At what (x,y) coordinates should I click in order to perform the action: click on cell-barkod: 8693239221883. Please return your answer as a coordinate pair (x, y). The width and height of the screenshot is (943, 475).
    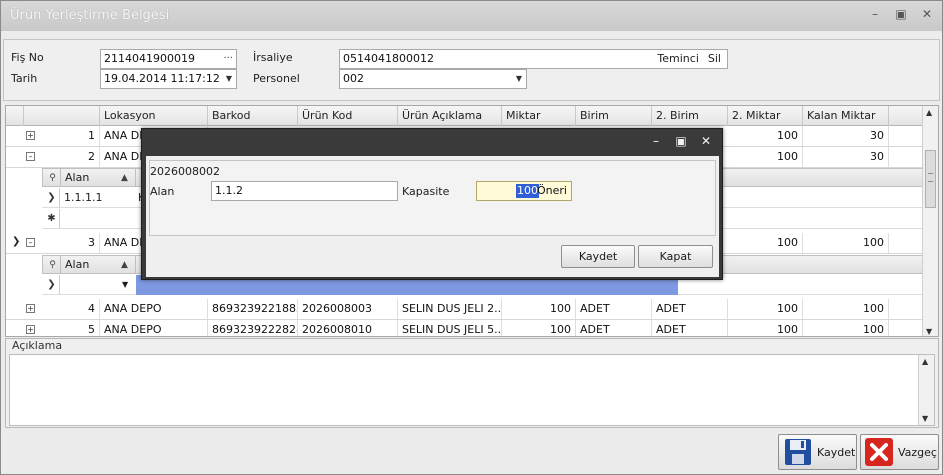
    Looking at the image, I should click on (253, 309).